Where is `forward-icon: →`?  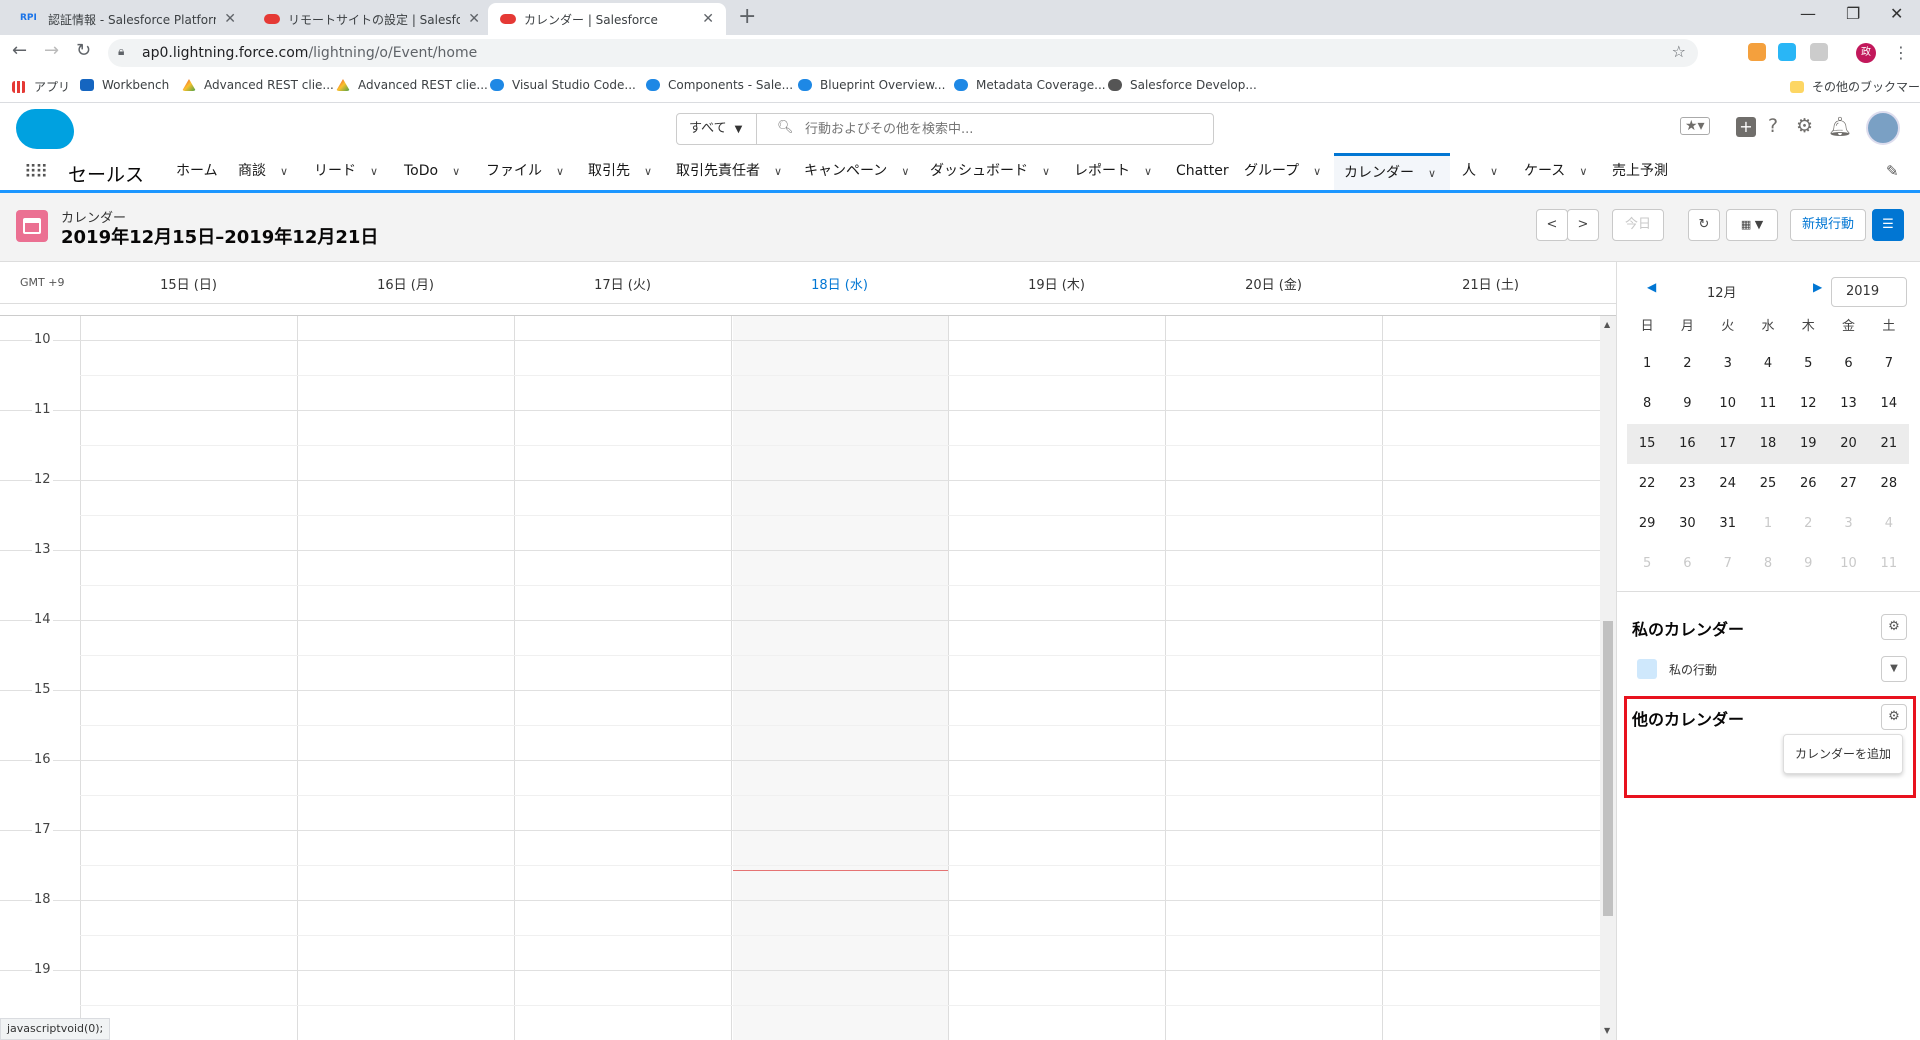 forward-icon: → is located at coordinates (51, 50).